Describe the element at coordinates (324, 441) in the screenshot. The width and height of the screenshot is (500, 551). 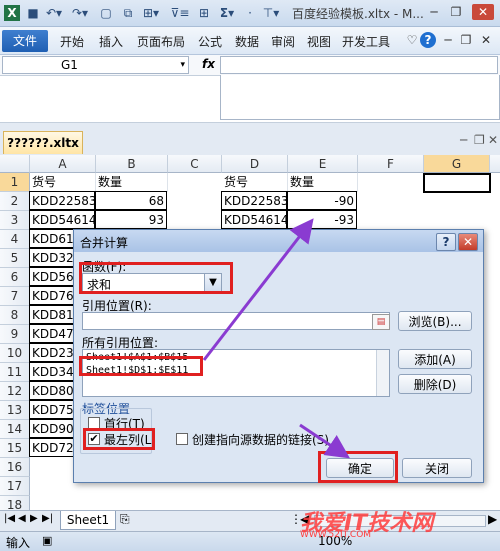
I see `arrow-to-ok-icon` at that location.